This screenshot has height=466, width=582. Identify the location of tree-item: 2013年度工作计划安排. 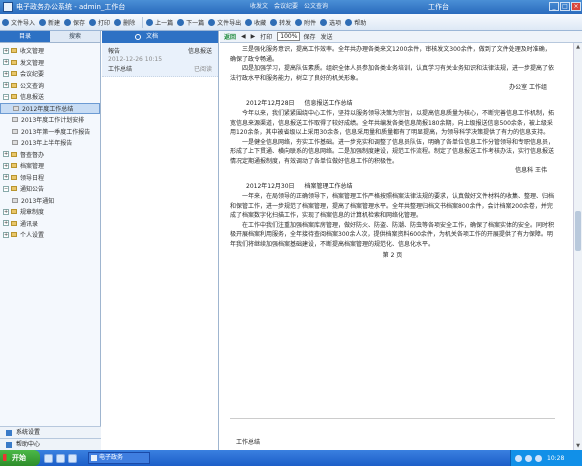
(50, 120).